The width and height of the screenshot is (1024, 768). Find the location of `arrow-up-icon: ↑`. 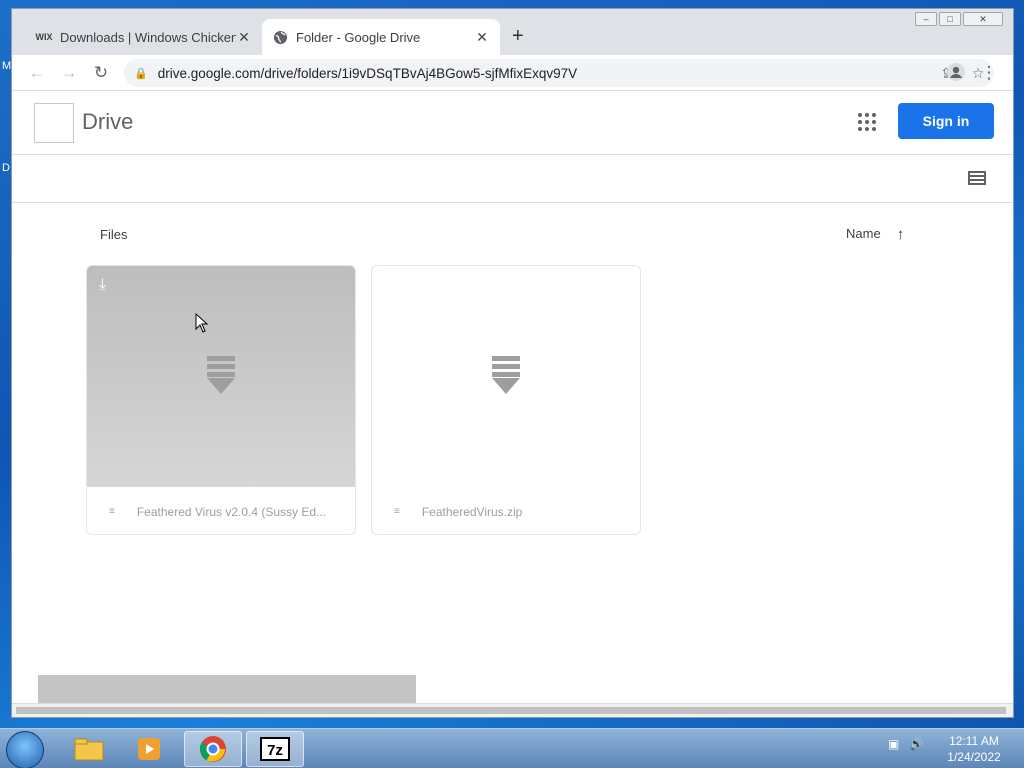

arrow-up-icon: ↑ is located at coordinates (901, 234).